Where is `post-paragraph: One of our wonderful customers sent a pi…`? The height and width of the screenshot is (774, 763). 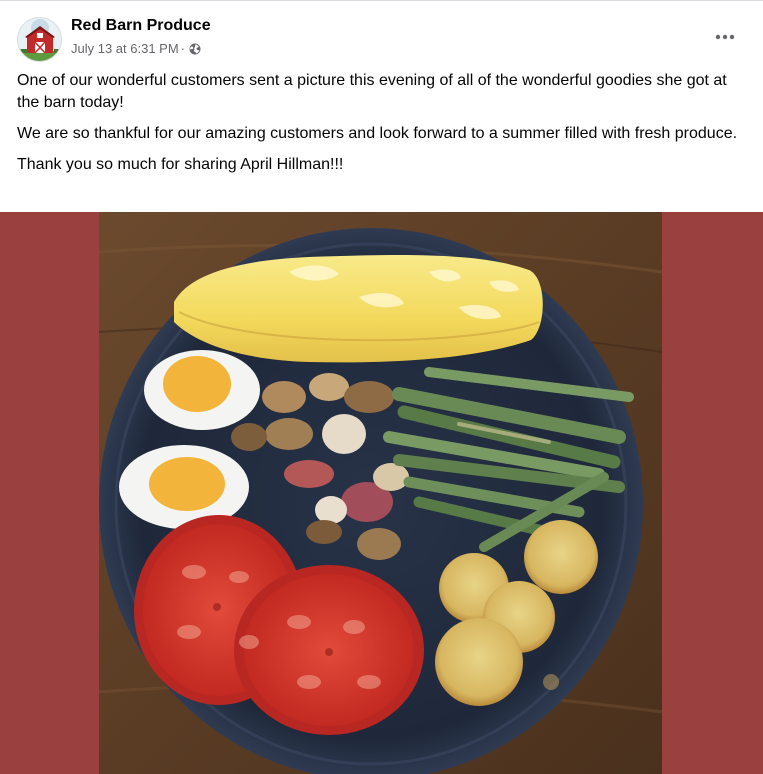 post-paragraph: One of our wonderful customers sent a pi… is located at coordinates (372, 91).